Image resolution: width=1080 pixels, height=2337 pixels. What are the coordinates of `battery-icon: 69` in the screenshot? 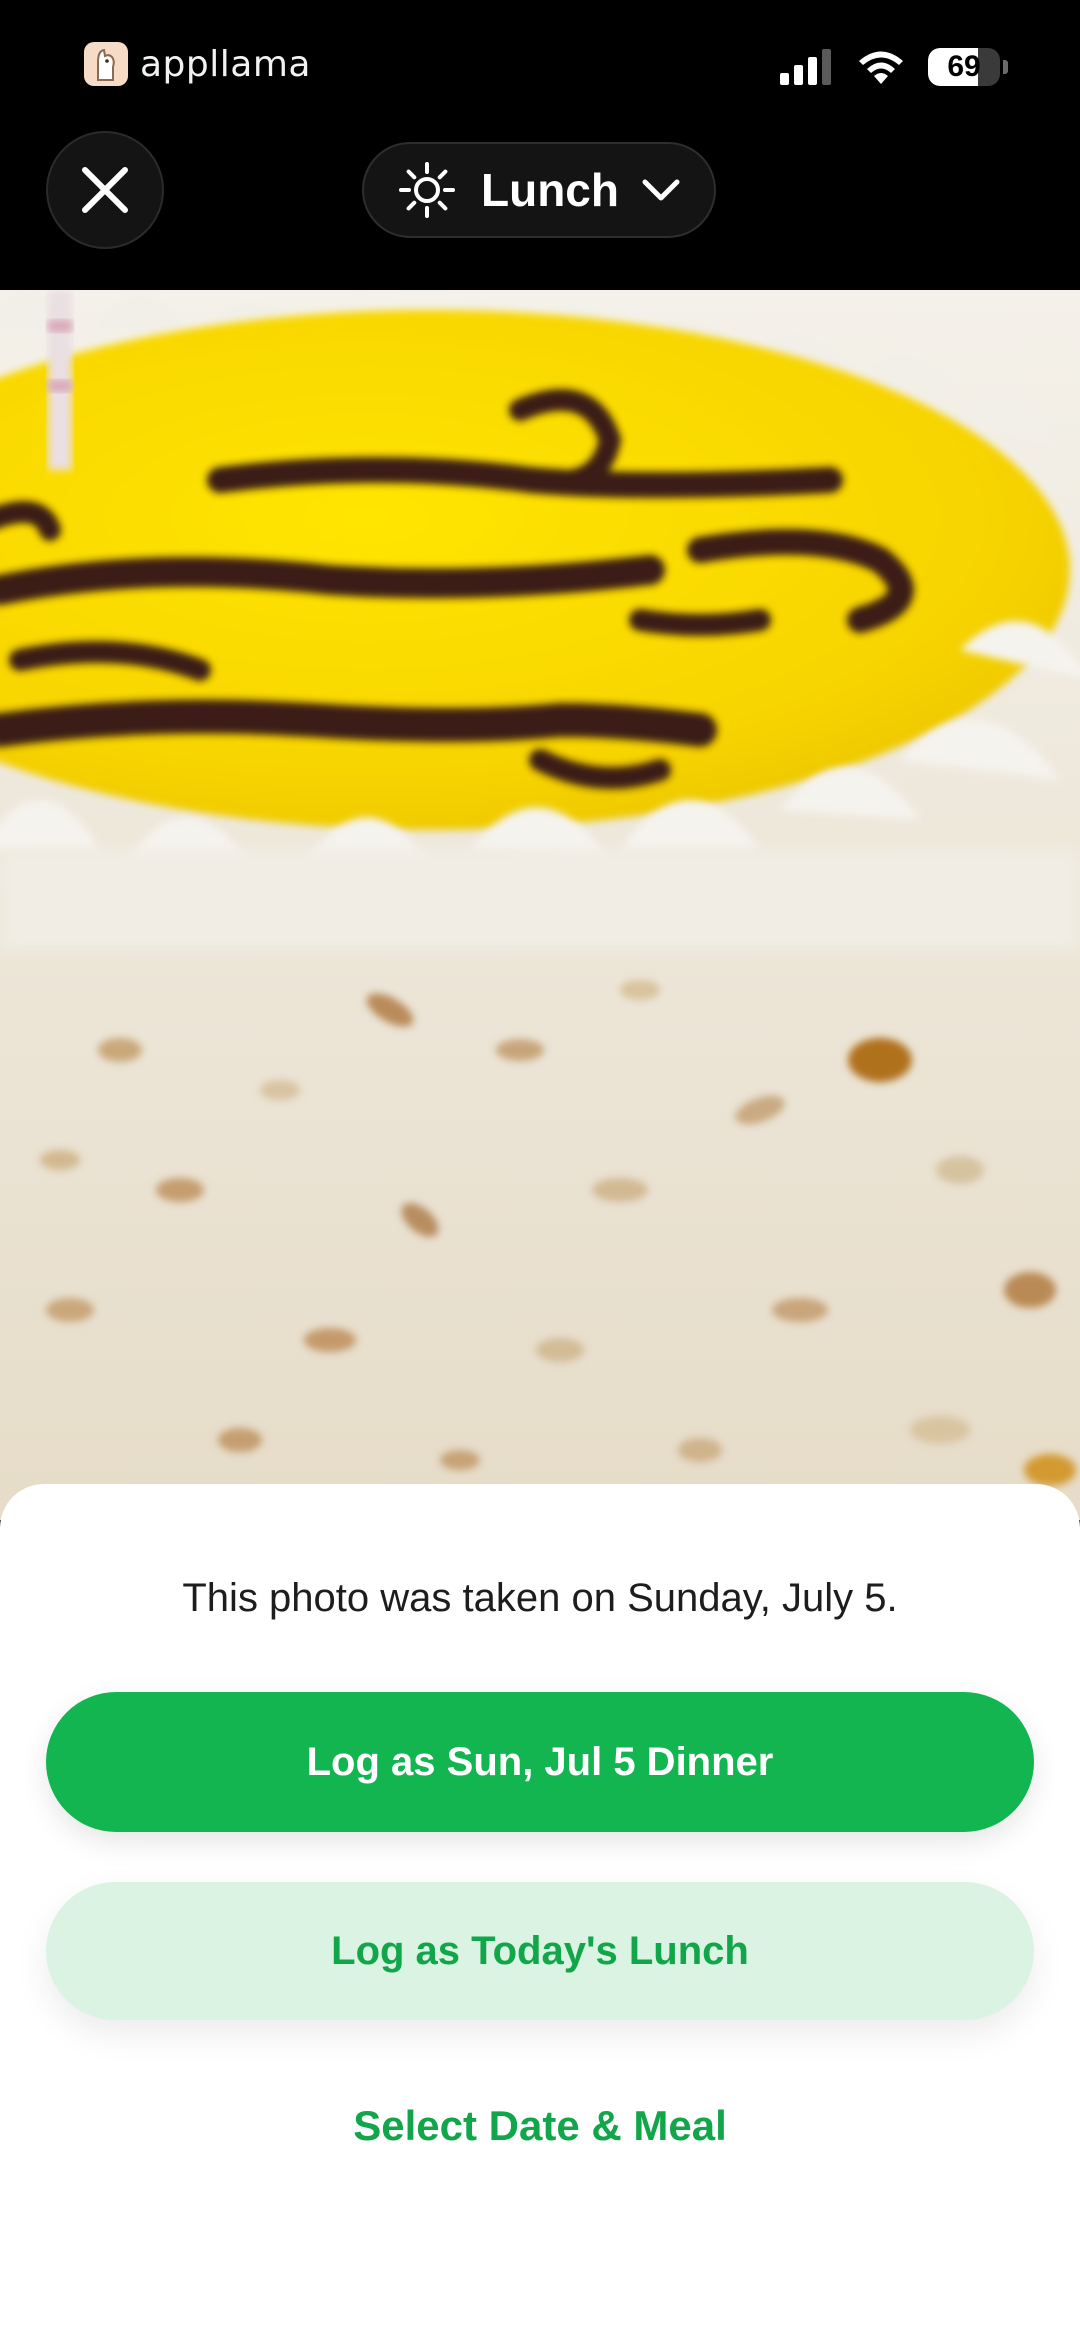 It's located at (964, 67).